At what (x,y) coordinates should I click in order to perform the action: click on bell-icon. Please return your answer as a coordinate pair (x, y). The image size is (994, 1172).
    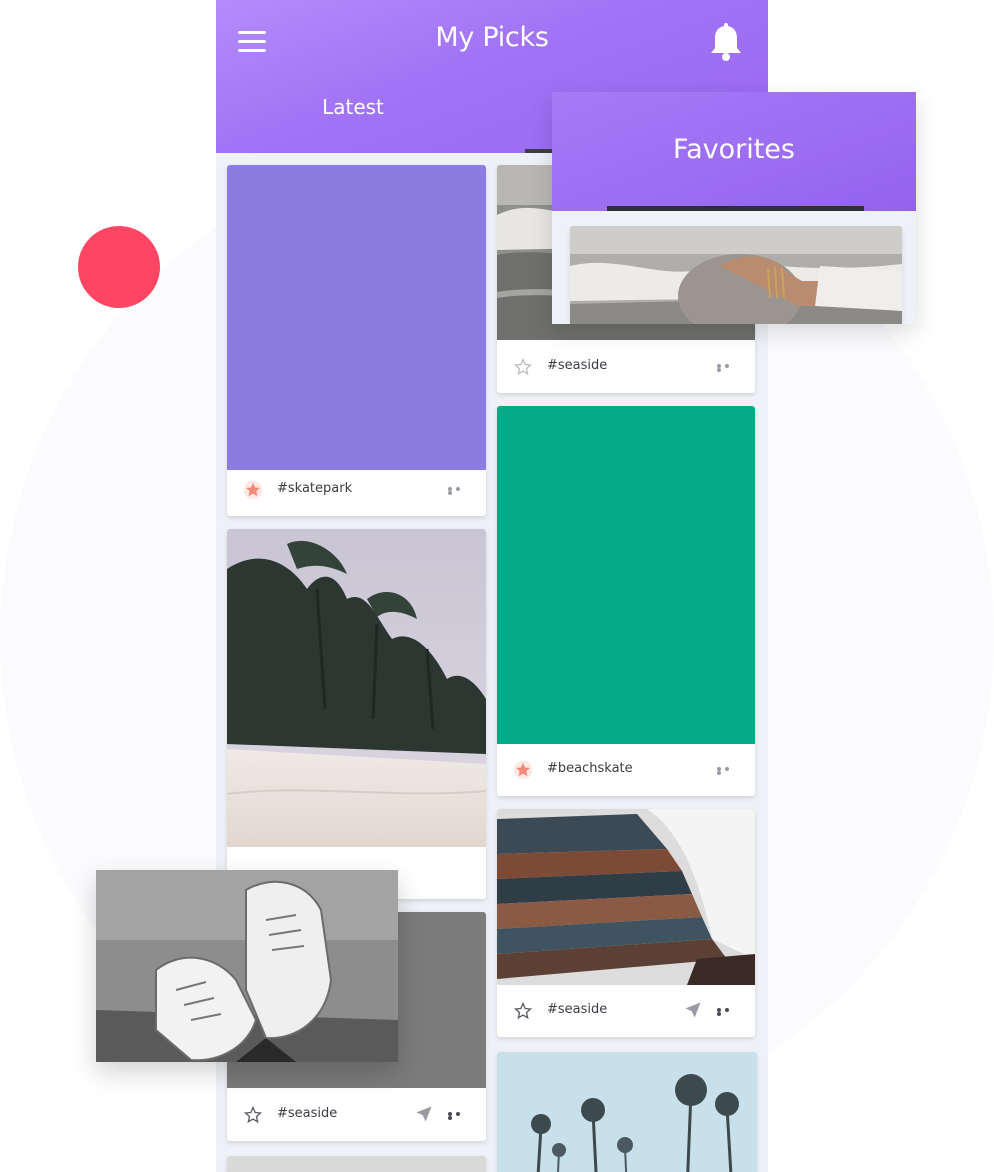
    Looking at the image, I should click on (726, 42).